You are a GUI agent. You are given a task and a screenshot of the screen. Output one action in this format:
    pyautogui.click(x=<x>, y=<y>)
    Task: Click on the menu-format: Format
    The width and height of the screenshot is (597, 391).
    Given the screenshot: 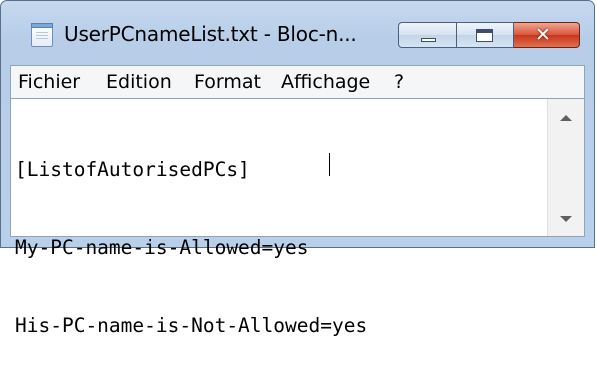 What is the action you would take?
    pyautogui.click(x=227, y=82)
    